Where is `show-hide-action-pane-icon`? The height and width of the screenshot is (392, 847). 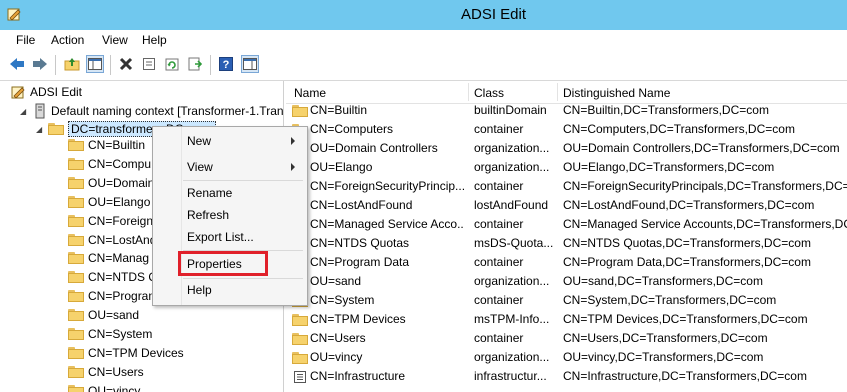
show-hide-action-pane-icon is located at coordinates (250, 64).